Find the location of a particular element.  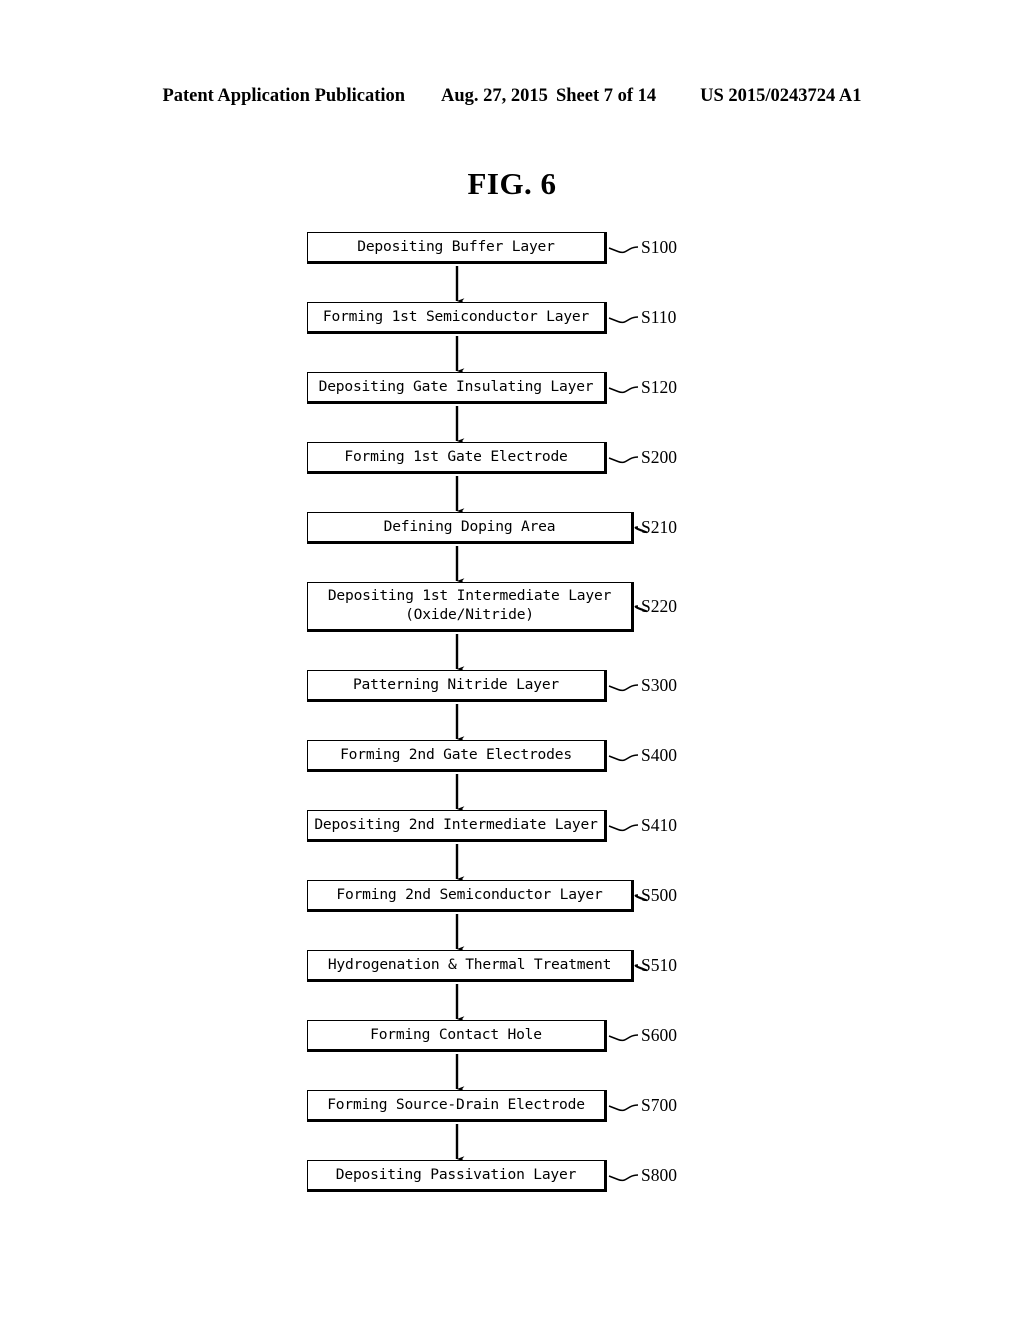

flow-node-label: Depositing Gate Insulating Layer is located at coordinates (456, 386).